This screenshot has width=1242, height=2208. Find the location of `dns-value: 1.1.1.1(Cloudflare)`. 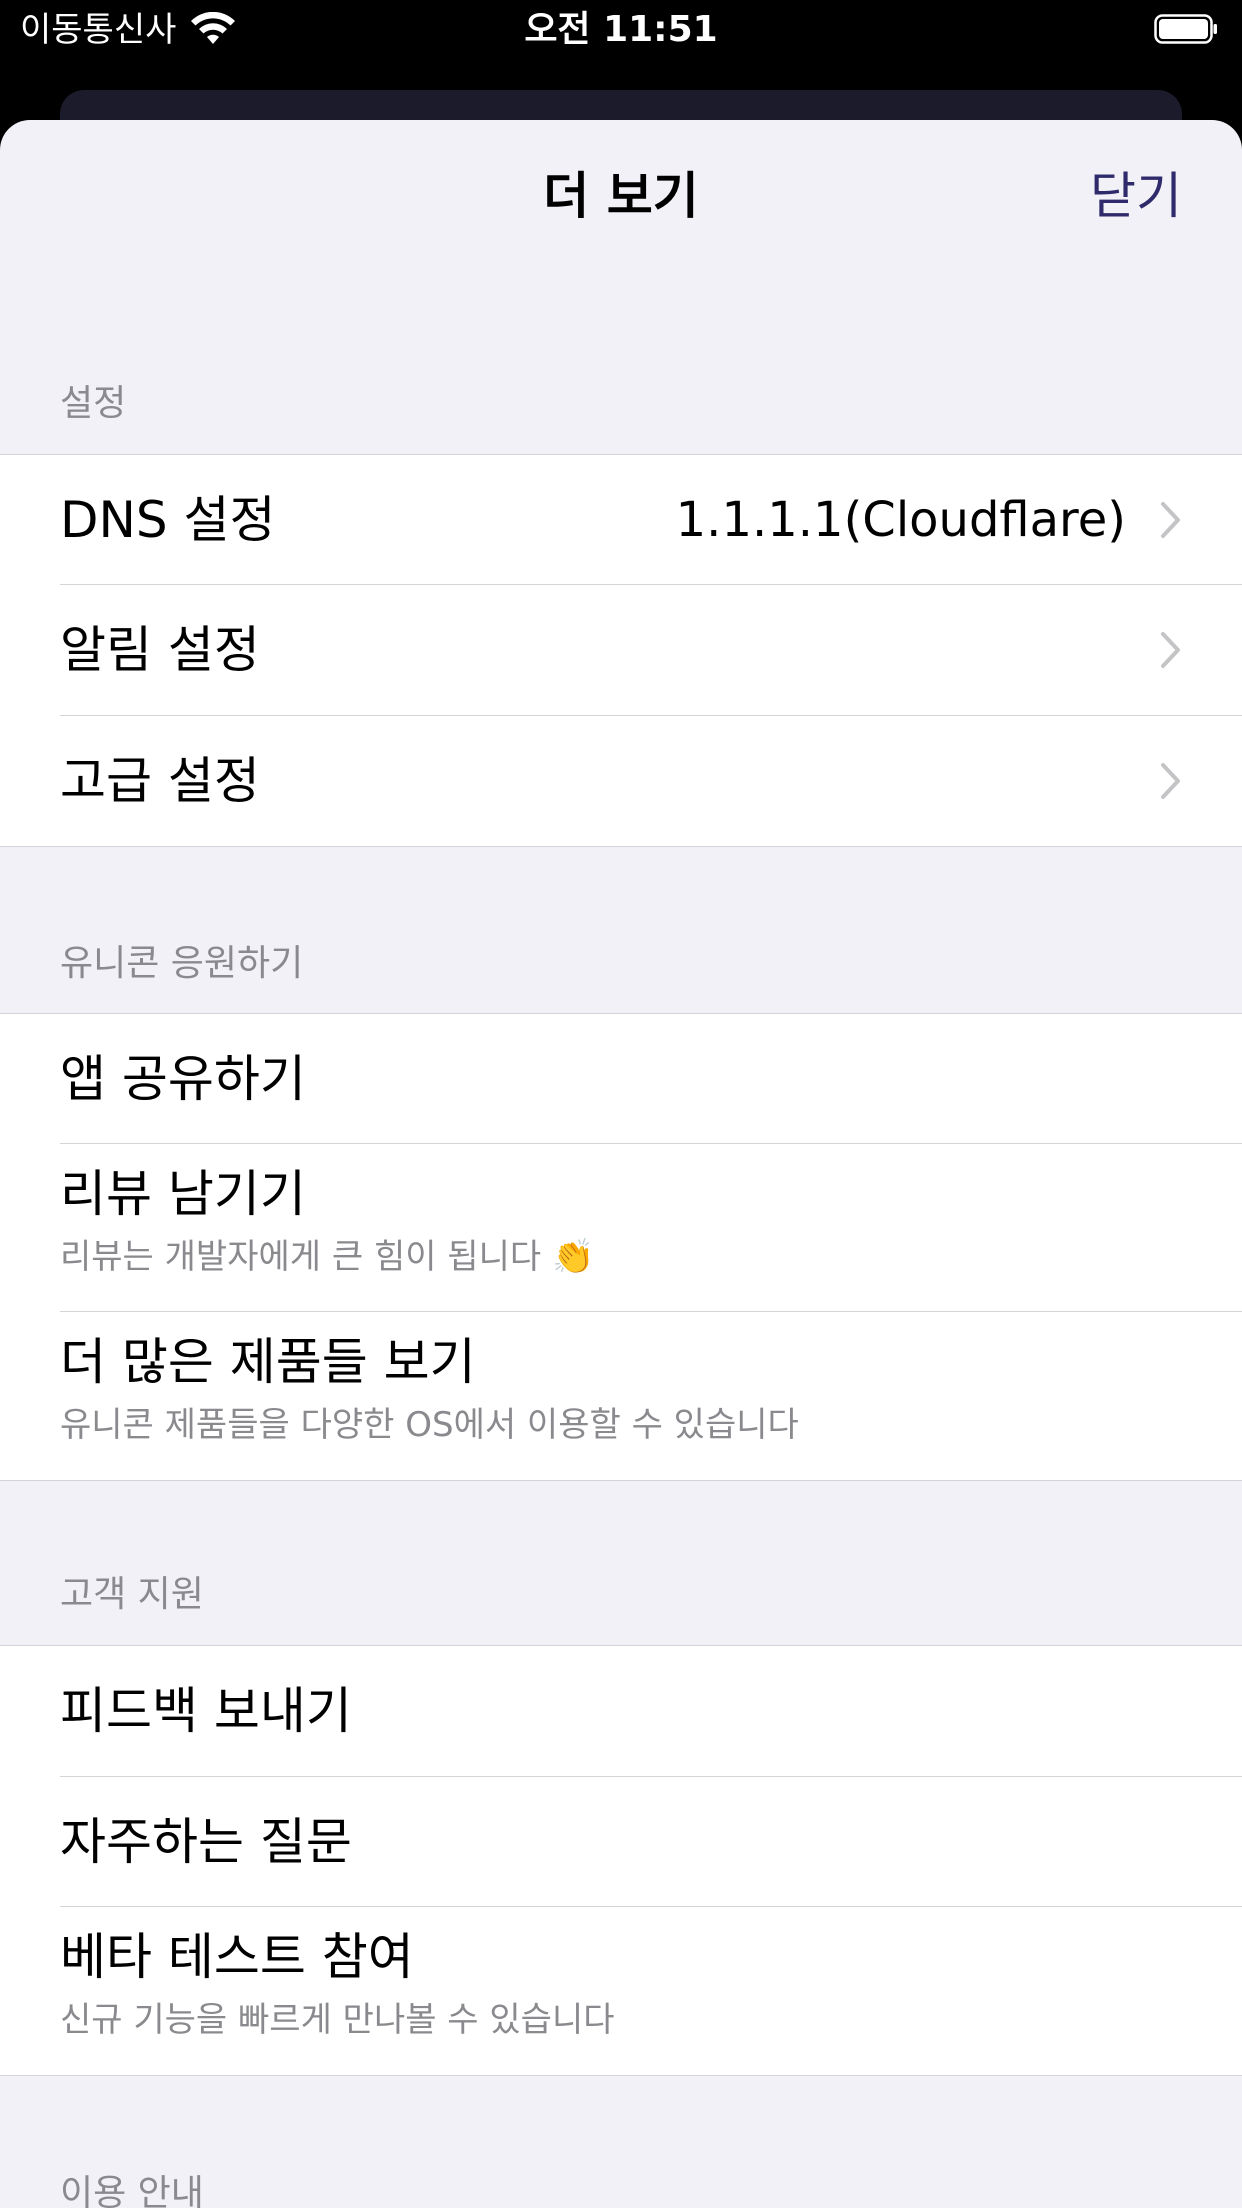

dns-value: 1.1.1.1(Cloudflare) is located at coordinates (900, 520).